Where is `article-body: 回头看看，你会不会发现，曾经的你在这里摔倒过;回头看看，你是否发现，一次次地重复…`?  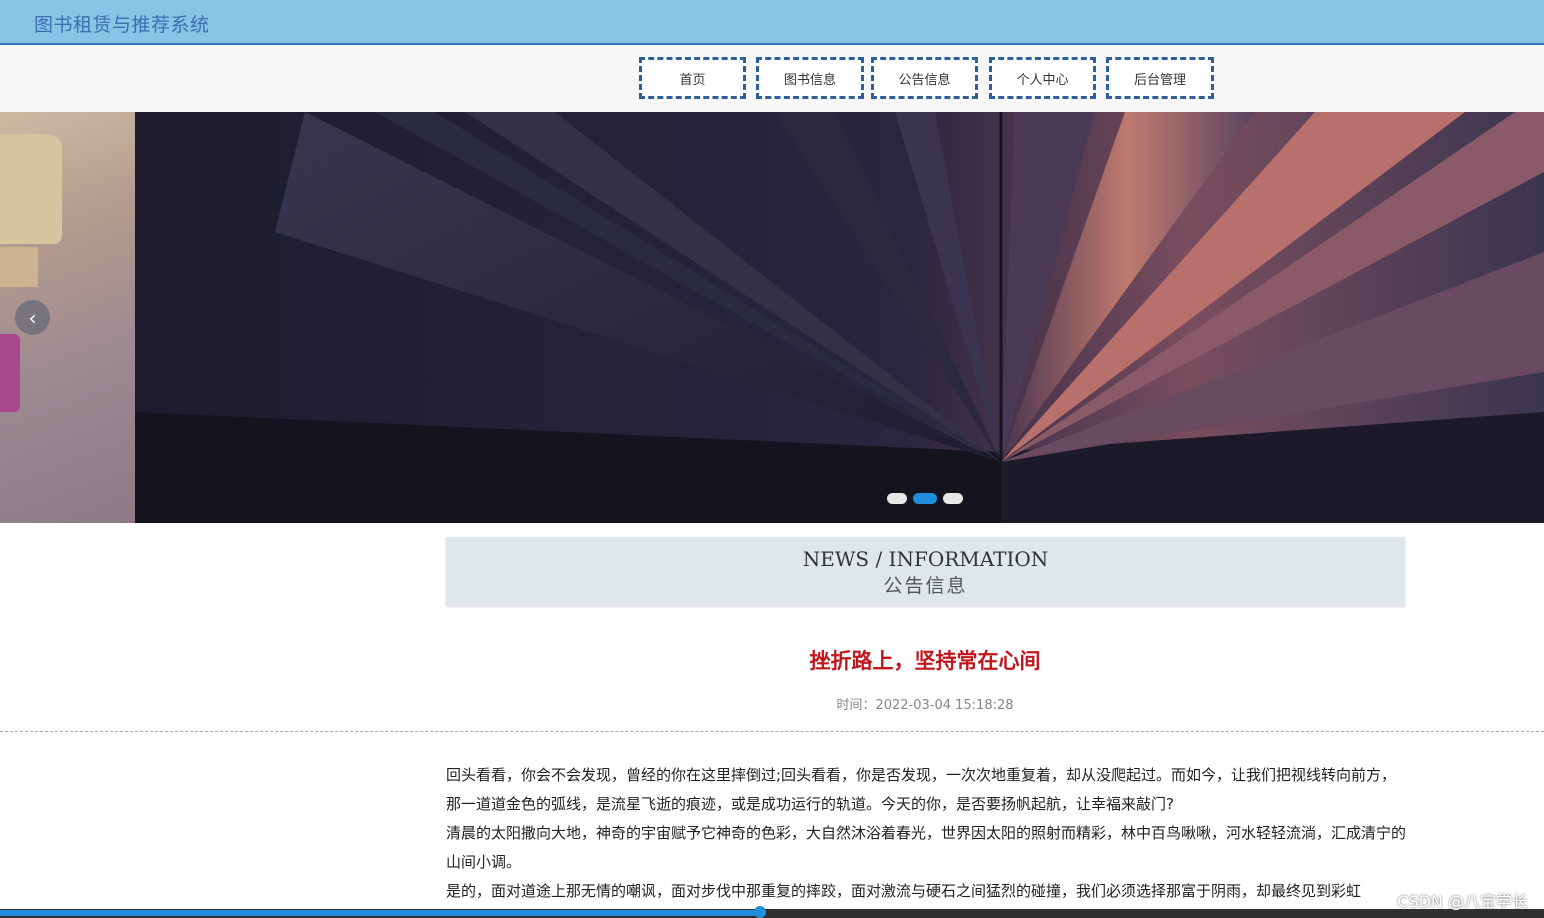
article-body: 回头看看，你会不会发现，曾经的你在这里摔倒过;回头看看，你是否发现，一次次地重复… is located at coordinates (926, 833).